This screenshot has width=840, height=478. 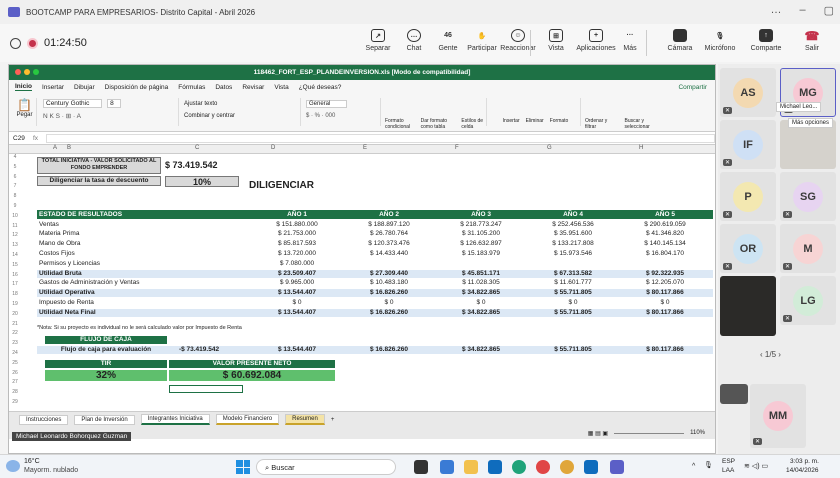 I want to click on menu-revisar: Revisar, so click(x=253, y=87).